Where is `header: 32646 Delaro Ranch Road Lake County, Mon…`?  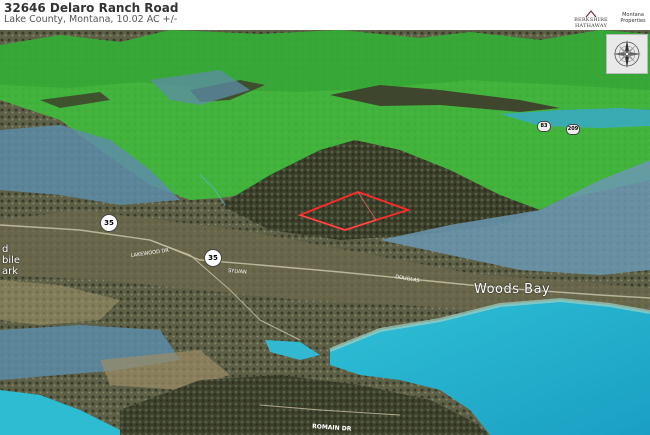 header: 32646 Delaro Ranch Road Lake County, Mon… is located at coordinates (325, 15).